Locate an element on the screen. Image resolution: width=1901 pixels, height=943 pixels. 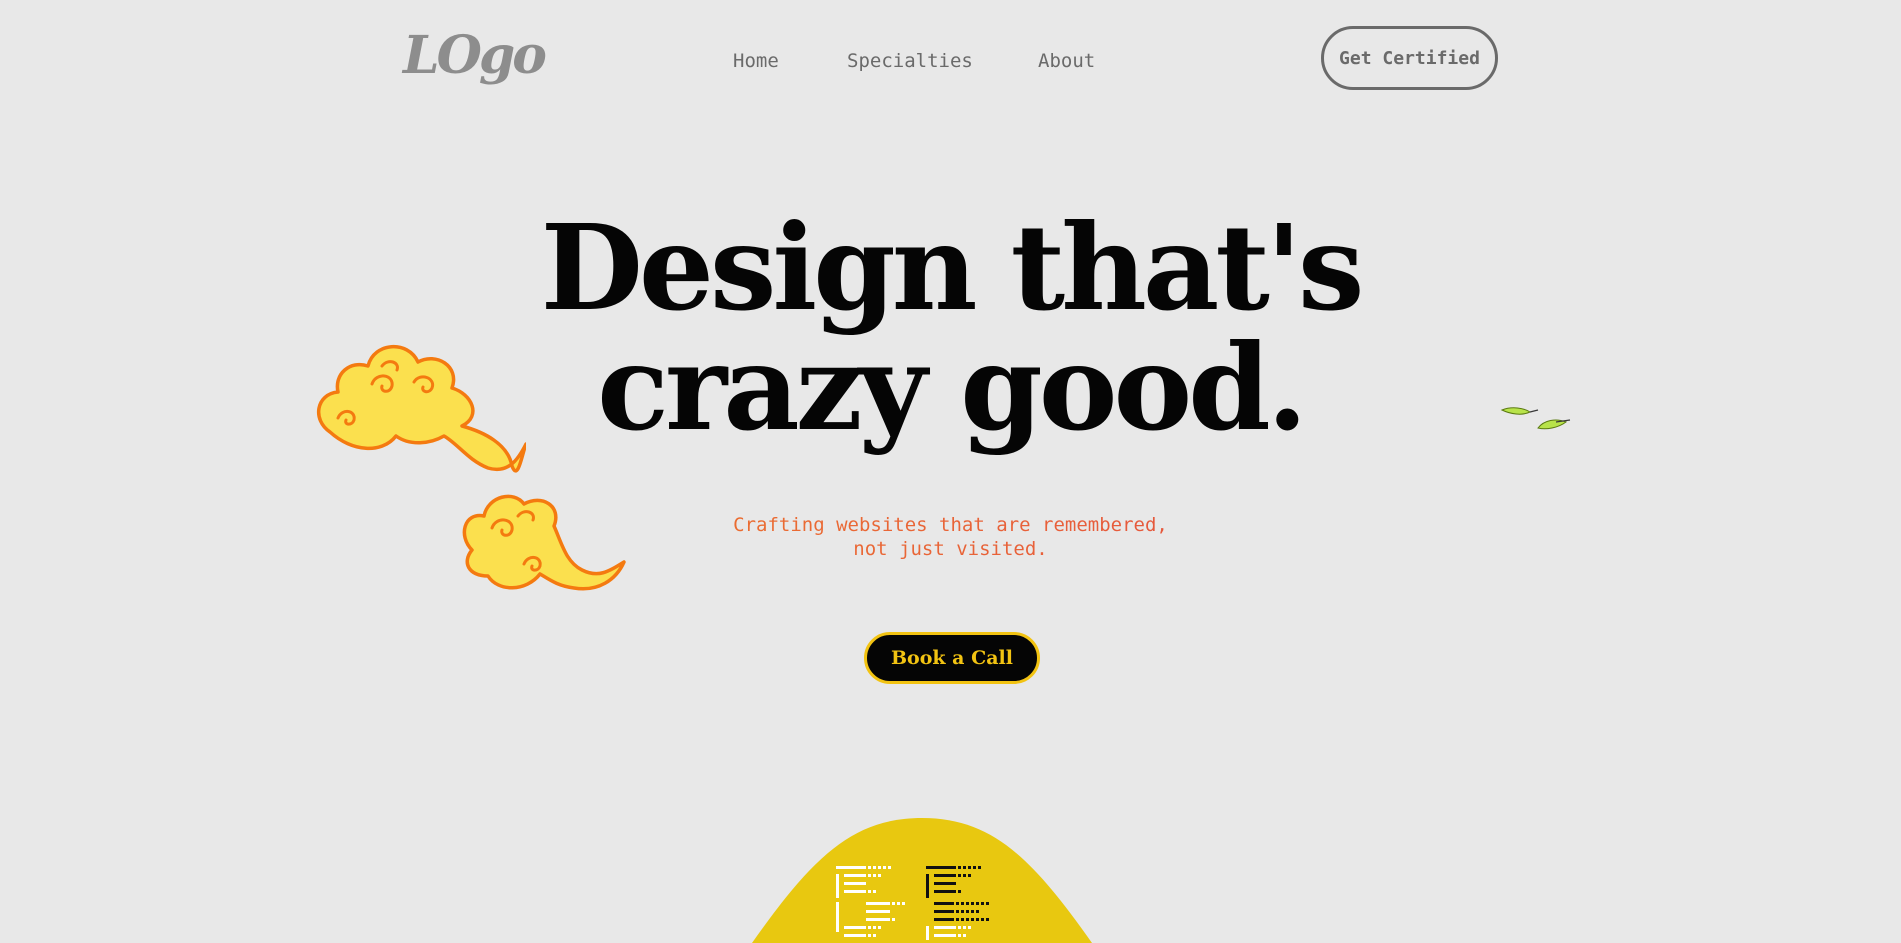
nav-link-about: About is located at coordinates (1066, 61).